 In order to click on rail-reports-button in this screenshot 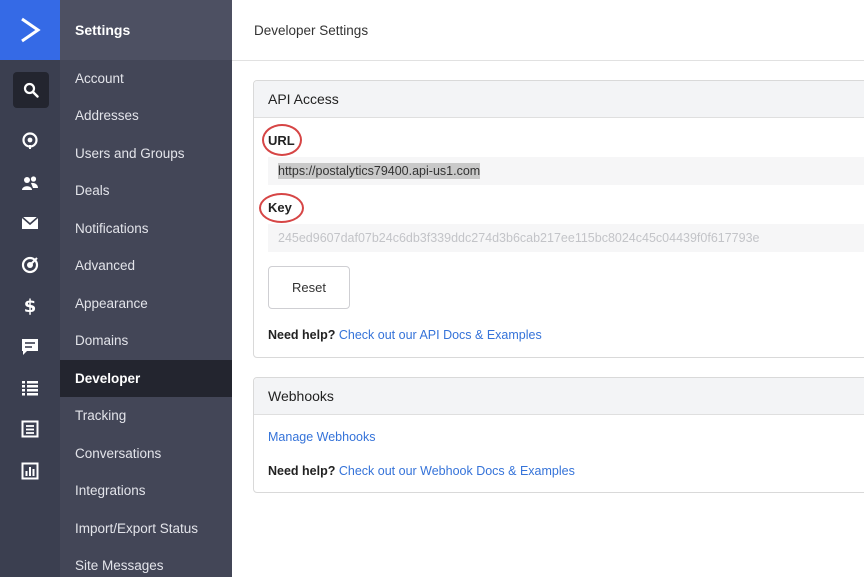, I will do `click(30, 471)`.